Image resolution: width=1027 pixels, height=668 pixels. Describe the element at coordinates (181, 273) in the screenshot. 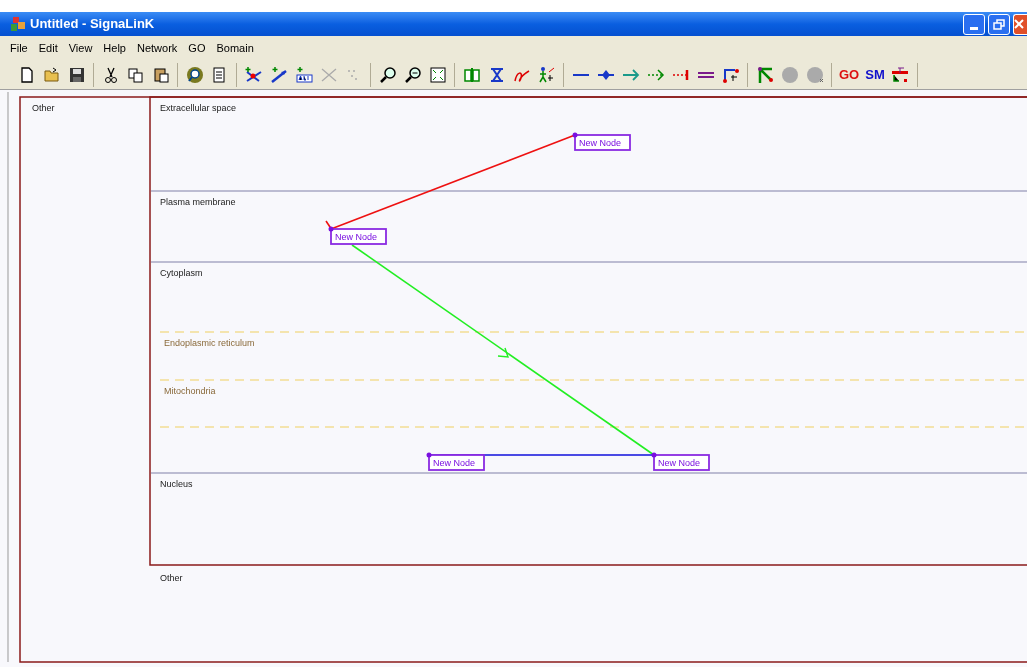

I see `compartment-label: Cytoplasm` at that location.